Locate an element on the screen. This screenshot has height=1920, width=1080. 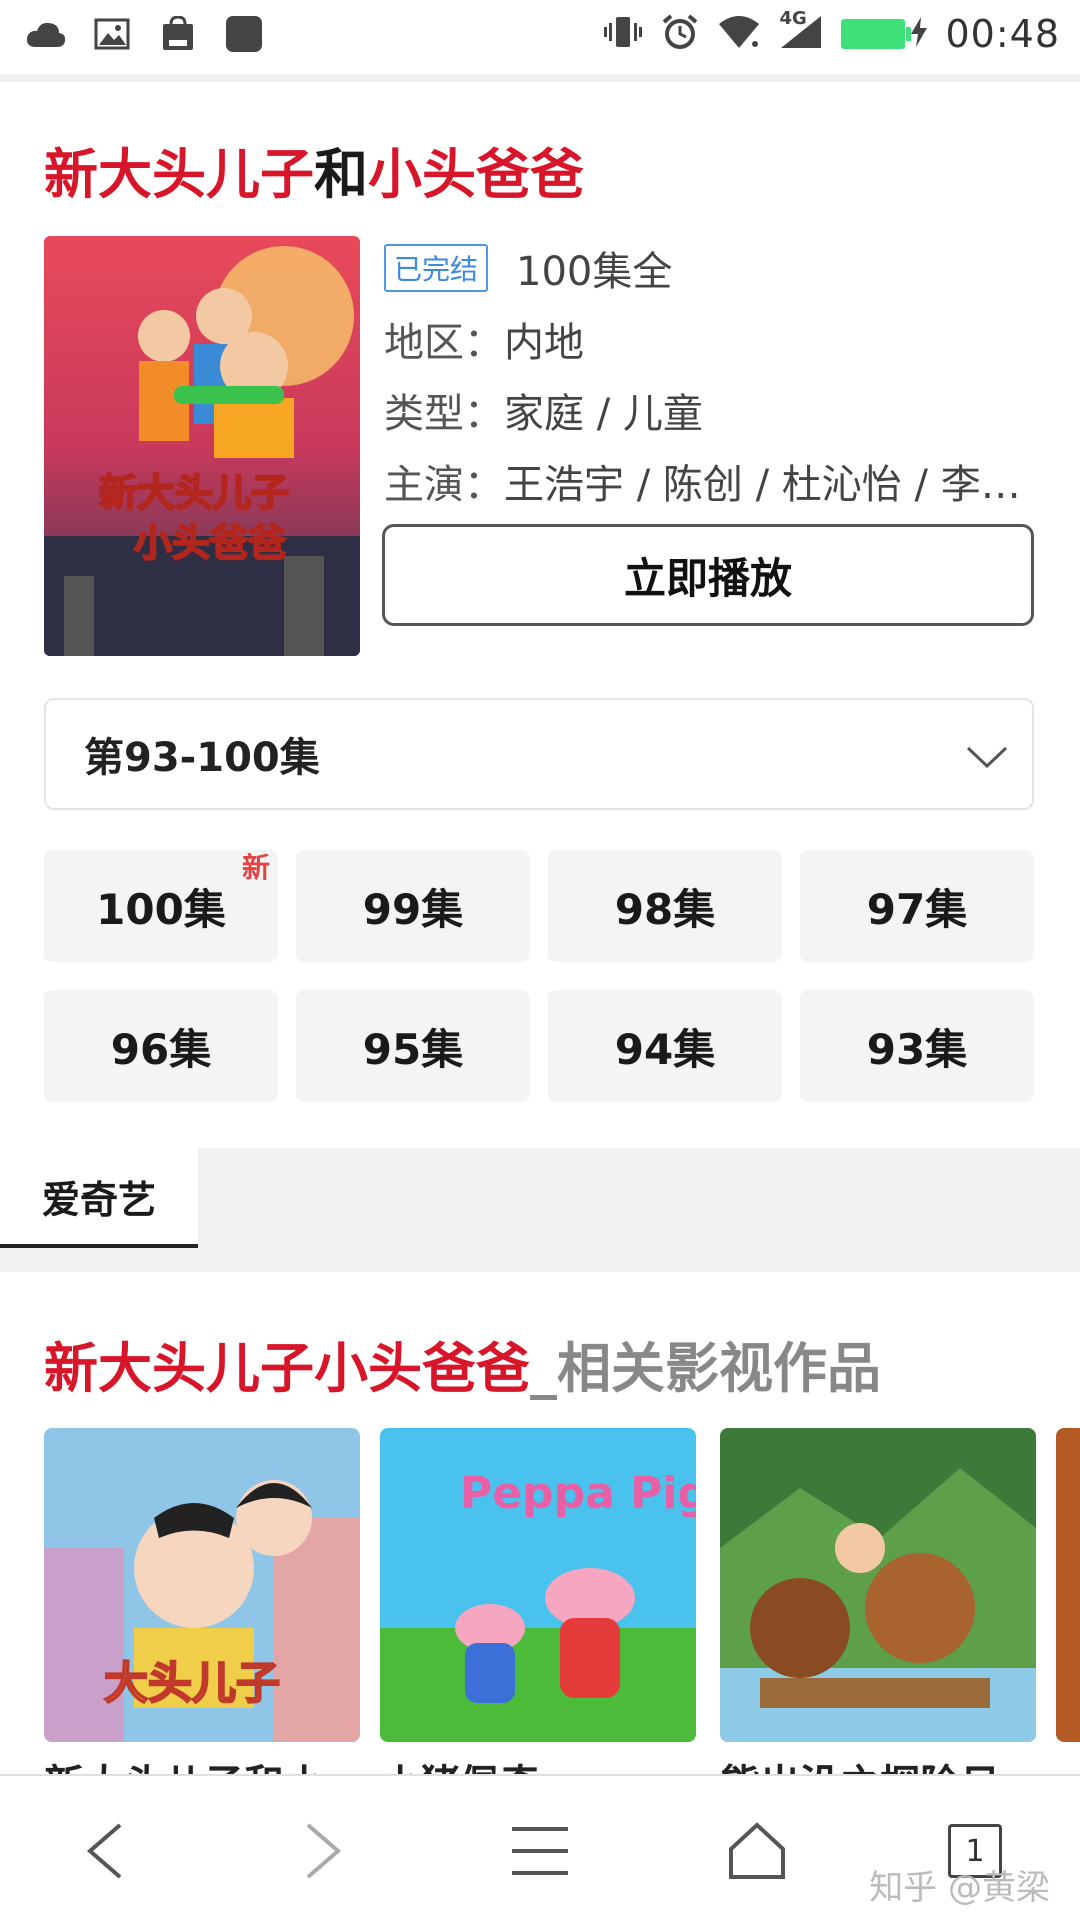
episode-button: 95集 is located at coordinates (413, 1046).